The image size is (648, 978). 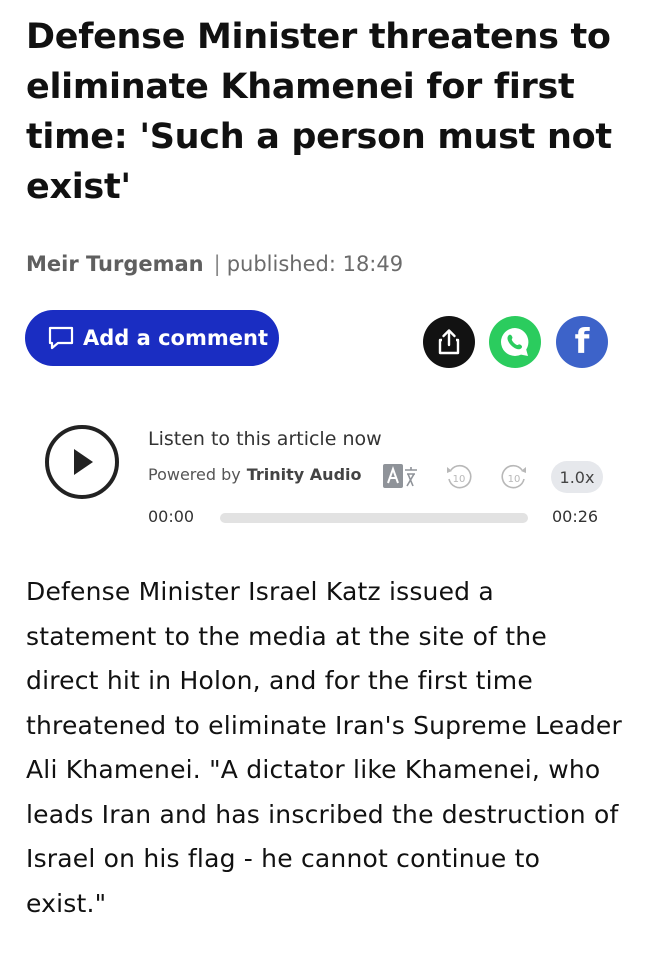 I want to click on skip-back-label: 10, so click(x=459, y=479).